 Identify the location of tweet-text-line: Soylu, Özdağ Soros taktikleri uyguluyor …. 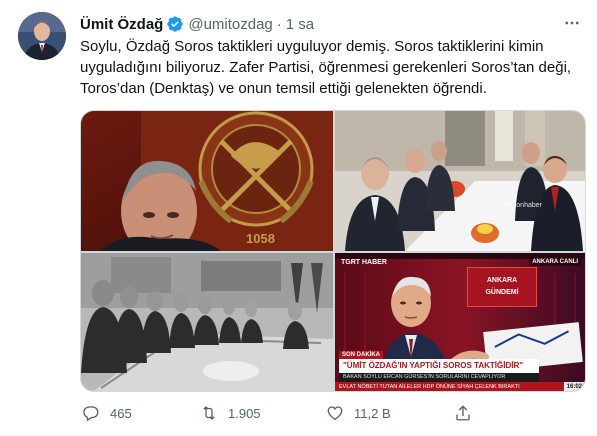
(312, 46).